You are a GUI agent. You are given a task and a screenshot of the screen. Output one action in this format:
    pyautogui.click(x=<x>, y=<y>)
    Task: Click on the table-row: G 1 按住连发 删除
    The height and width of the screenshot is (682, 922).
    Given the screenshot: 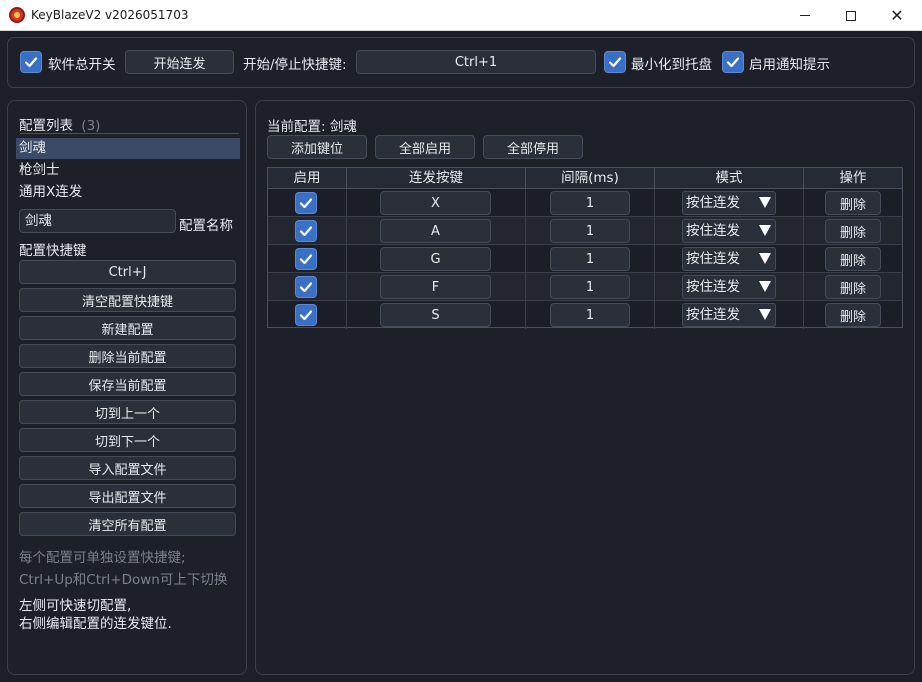 What is the action you would take?
    pyautogui.click(x=585, y=259)
    